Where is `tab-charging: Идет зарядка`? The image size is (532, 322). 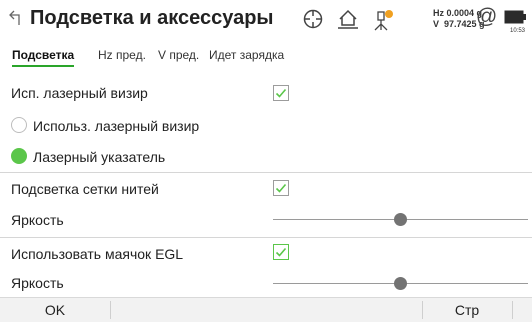 tab-charging: Идет зарядка is located at coordinates (246, 55).